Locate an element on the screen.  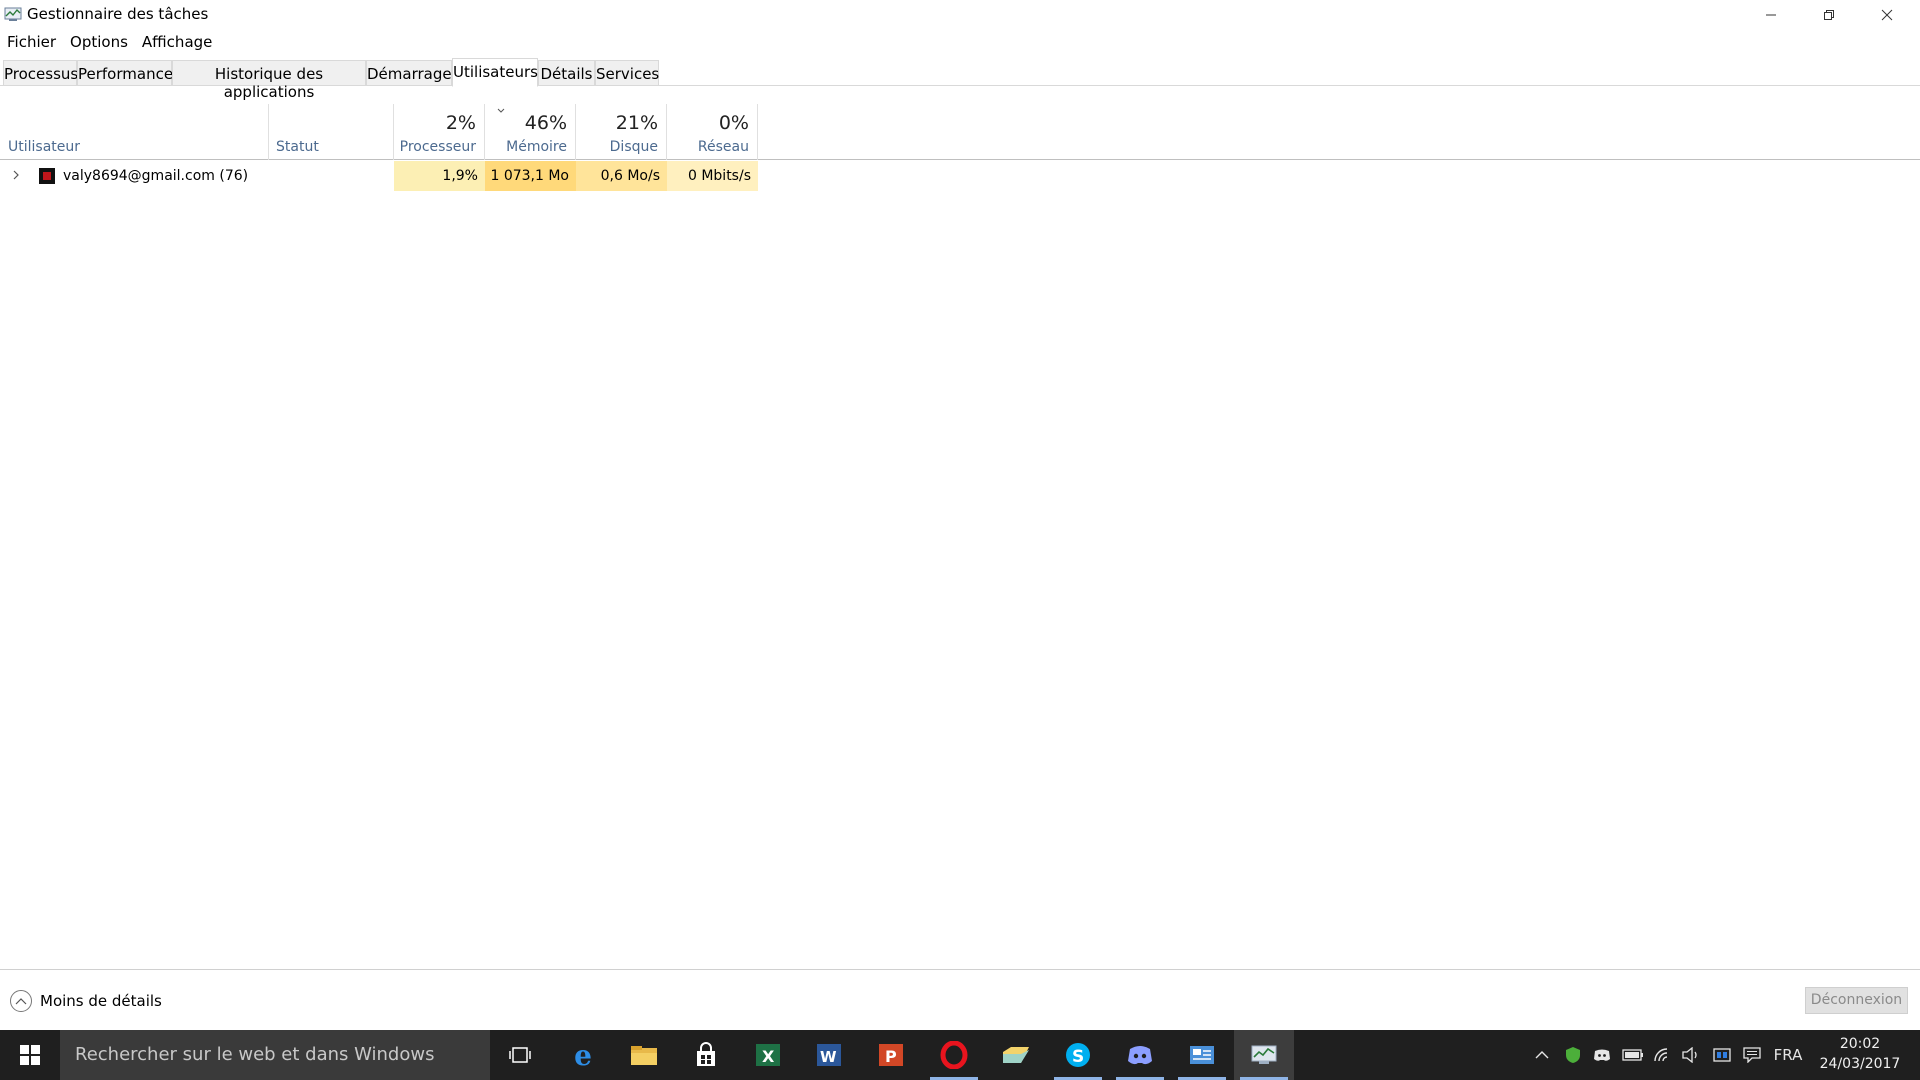
powerpoint-icon: P is located at coordinates (891, 1055).